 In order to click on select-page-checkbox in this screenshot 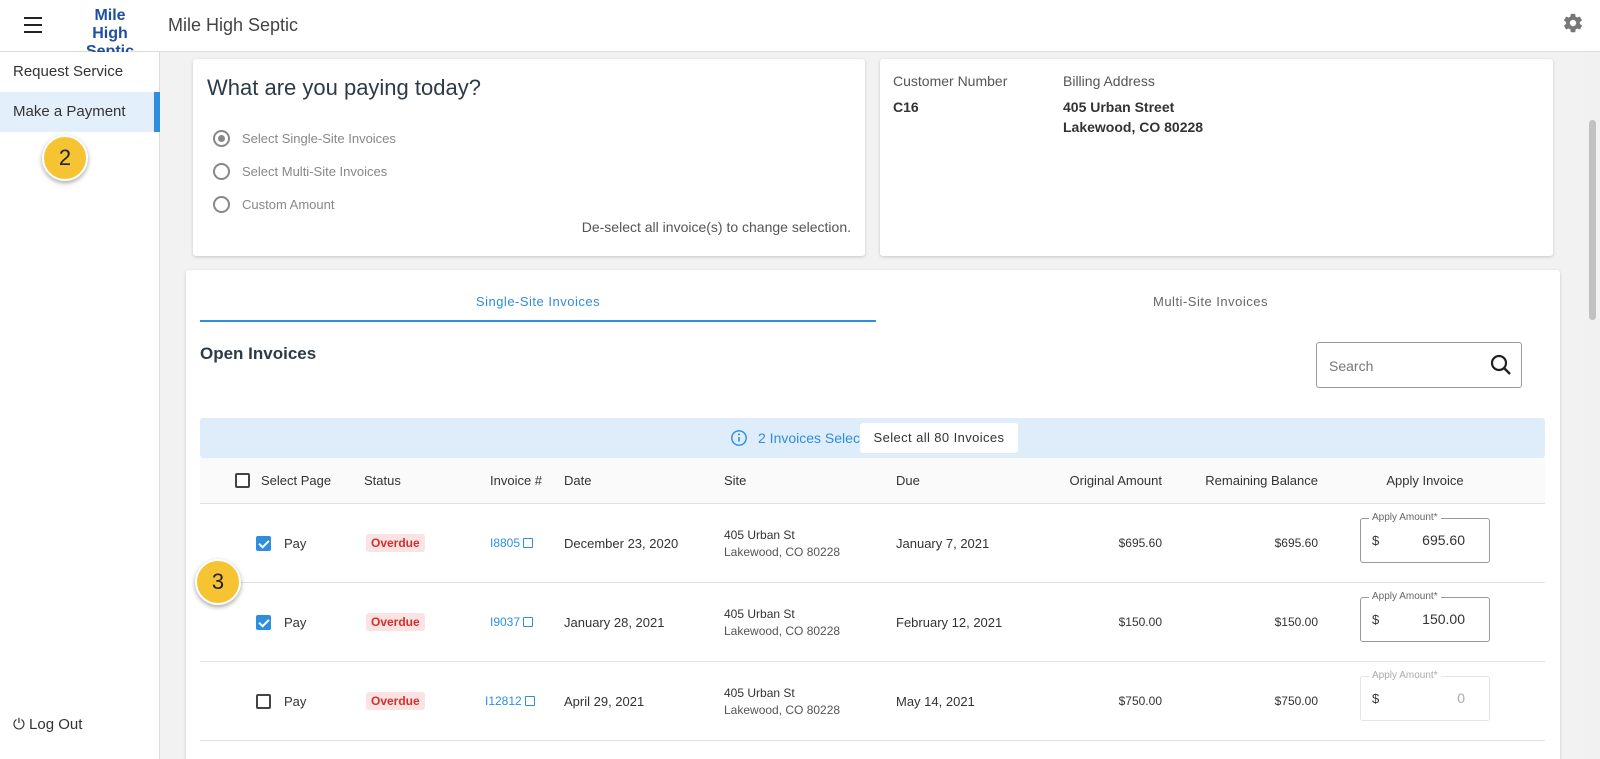, I will do `click(242, 480)`.